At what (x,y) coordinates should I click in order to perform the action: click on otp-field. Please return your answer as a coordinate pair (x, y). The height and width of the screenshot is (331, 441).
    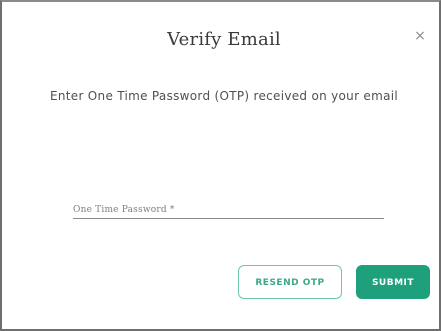
    Looking at the image, I should click on (228, 209).